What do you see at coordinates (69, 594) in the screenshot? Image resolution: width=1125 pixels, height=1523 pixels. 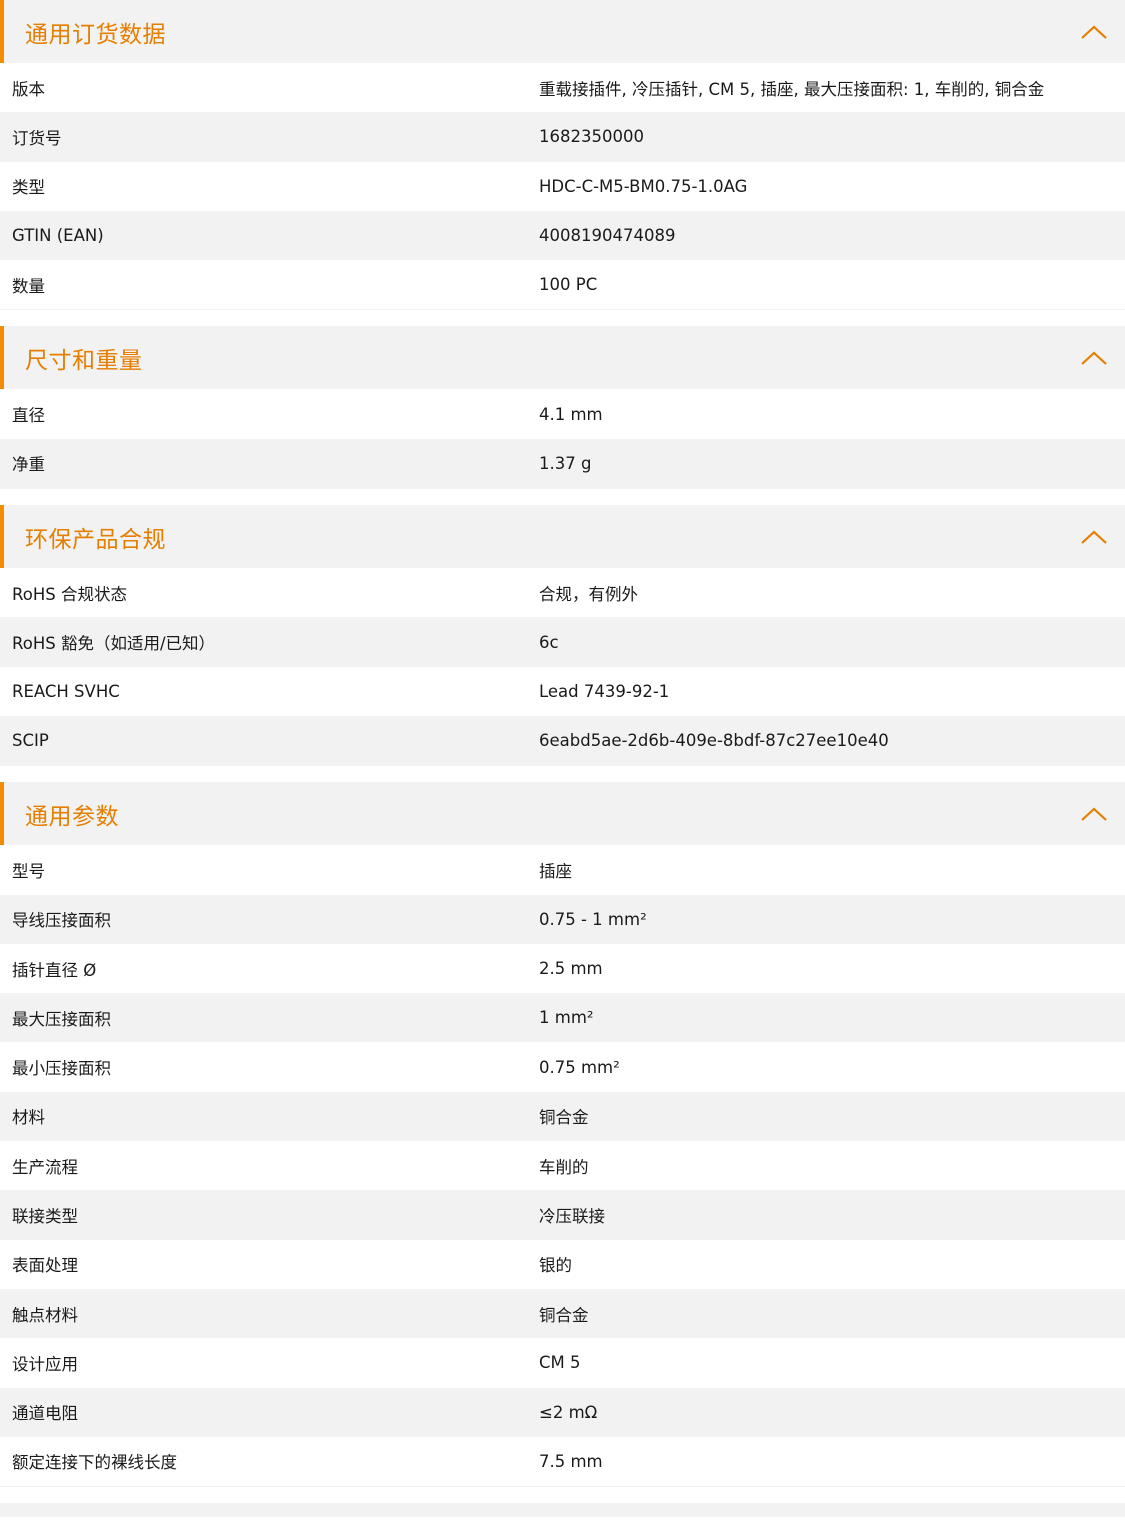 I see `row-label: RoHS 合规状态` at bounding box center [69, 594].